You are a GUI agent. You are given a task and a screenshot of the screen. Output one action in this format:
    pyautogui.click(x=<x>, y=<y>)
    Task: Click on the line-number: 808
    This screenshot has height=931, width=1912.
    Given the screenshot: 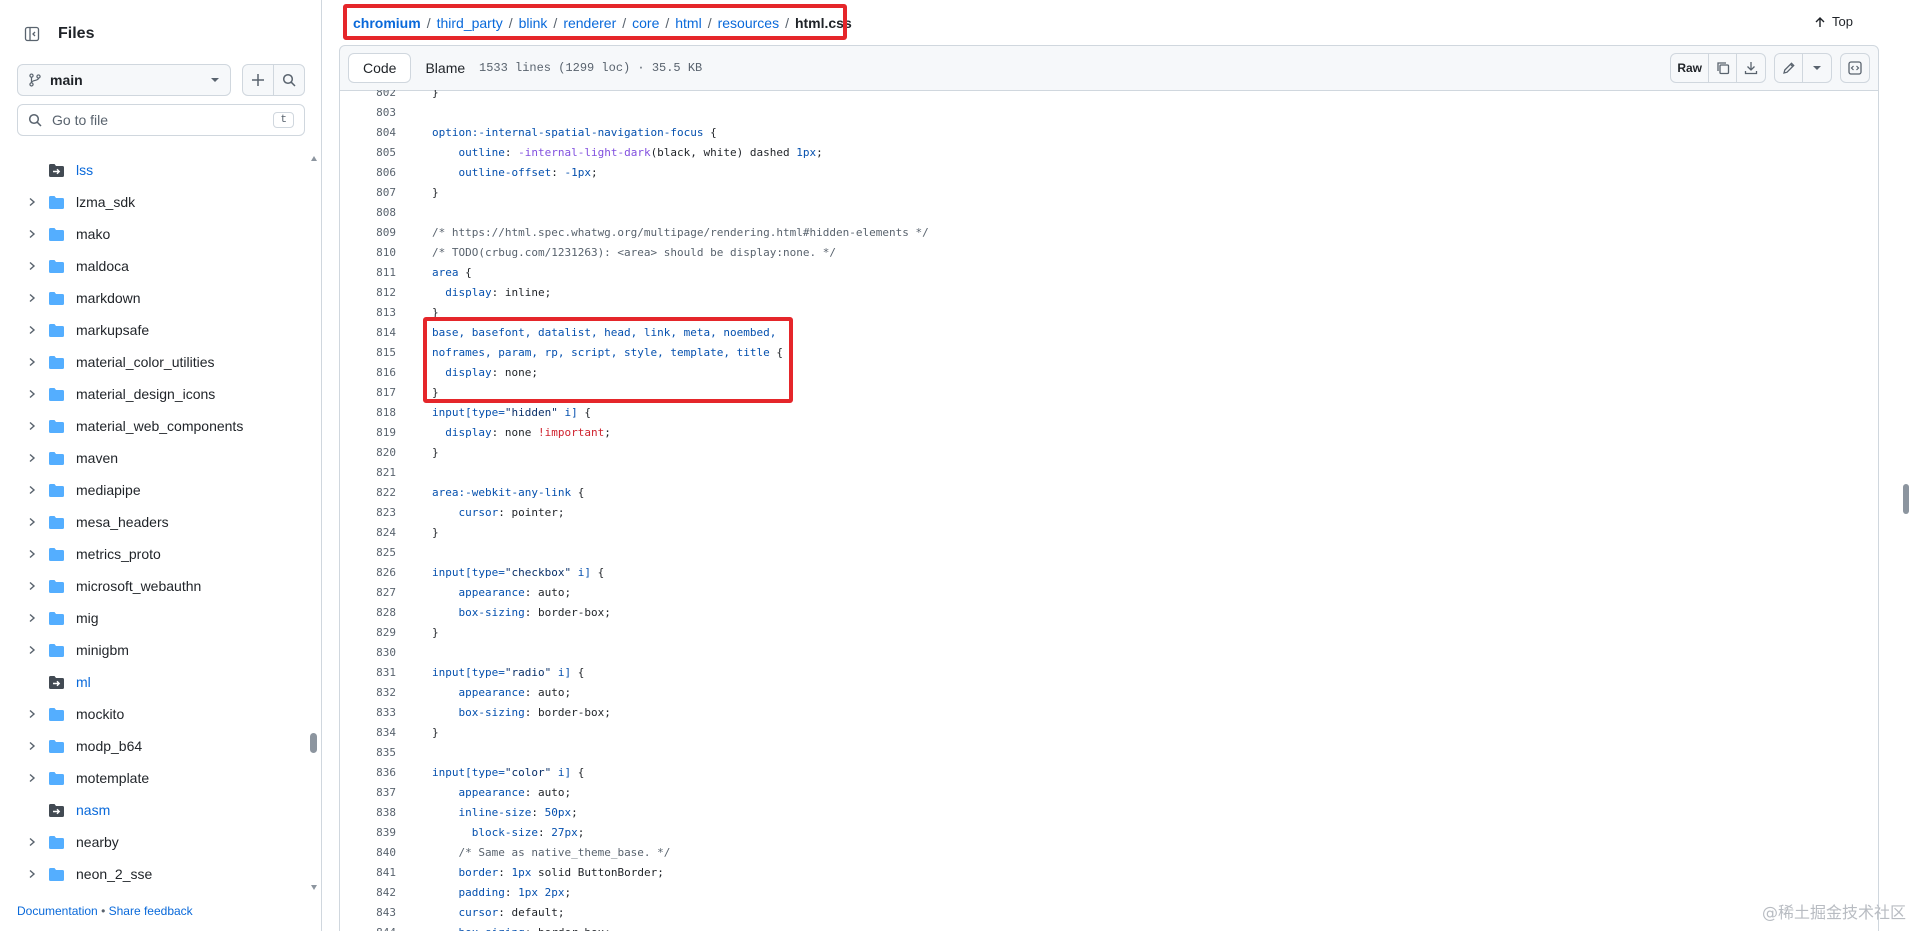 What is the action you would take?
    pyautogui.click(x=368, y=213)
    